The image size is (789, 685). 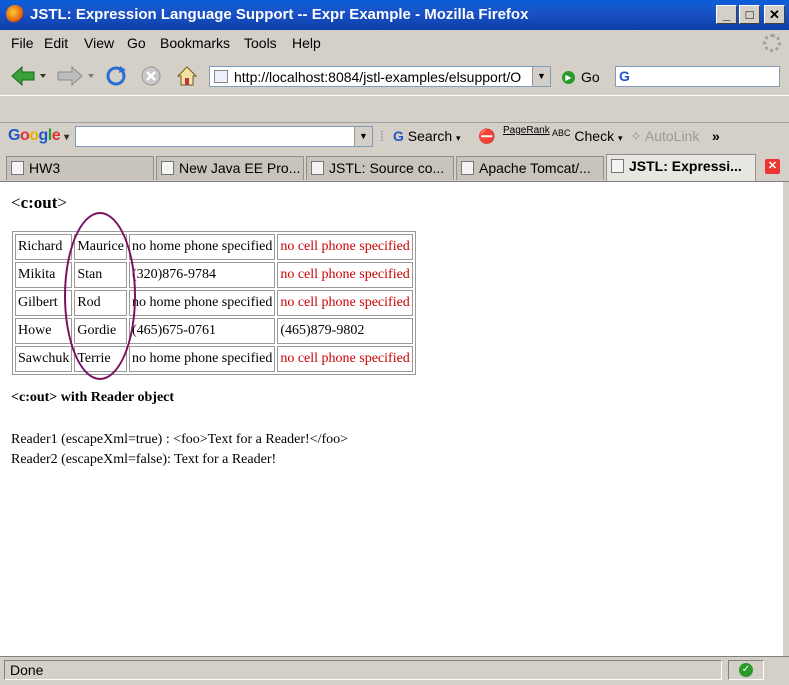 What do you see at coordinates (394, 109) in the screenshot?
I see `empty-toolbar` at bounding box center [394, 109].